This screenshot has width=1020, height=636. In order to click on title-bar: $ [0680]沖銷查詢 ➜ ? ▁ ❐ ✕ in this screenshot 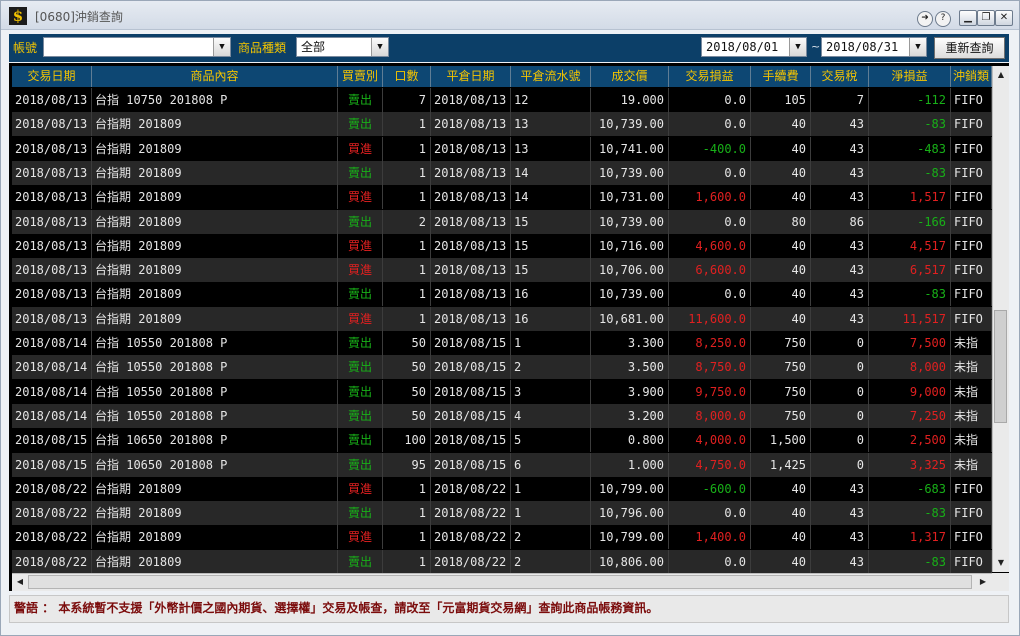, I will do `click(510, 15)`.